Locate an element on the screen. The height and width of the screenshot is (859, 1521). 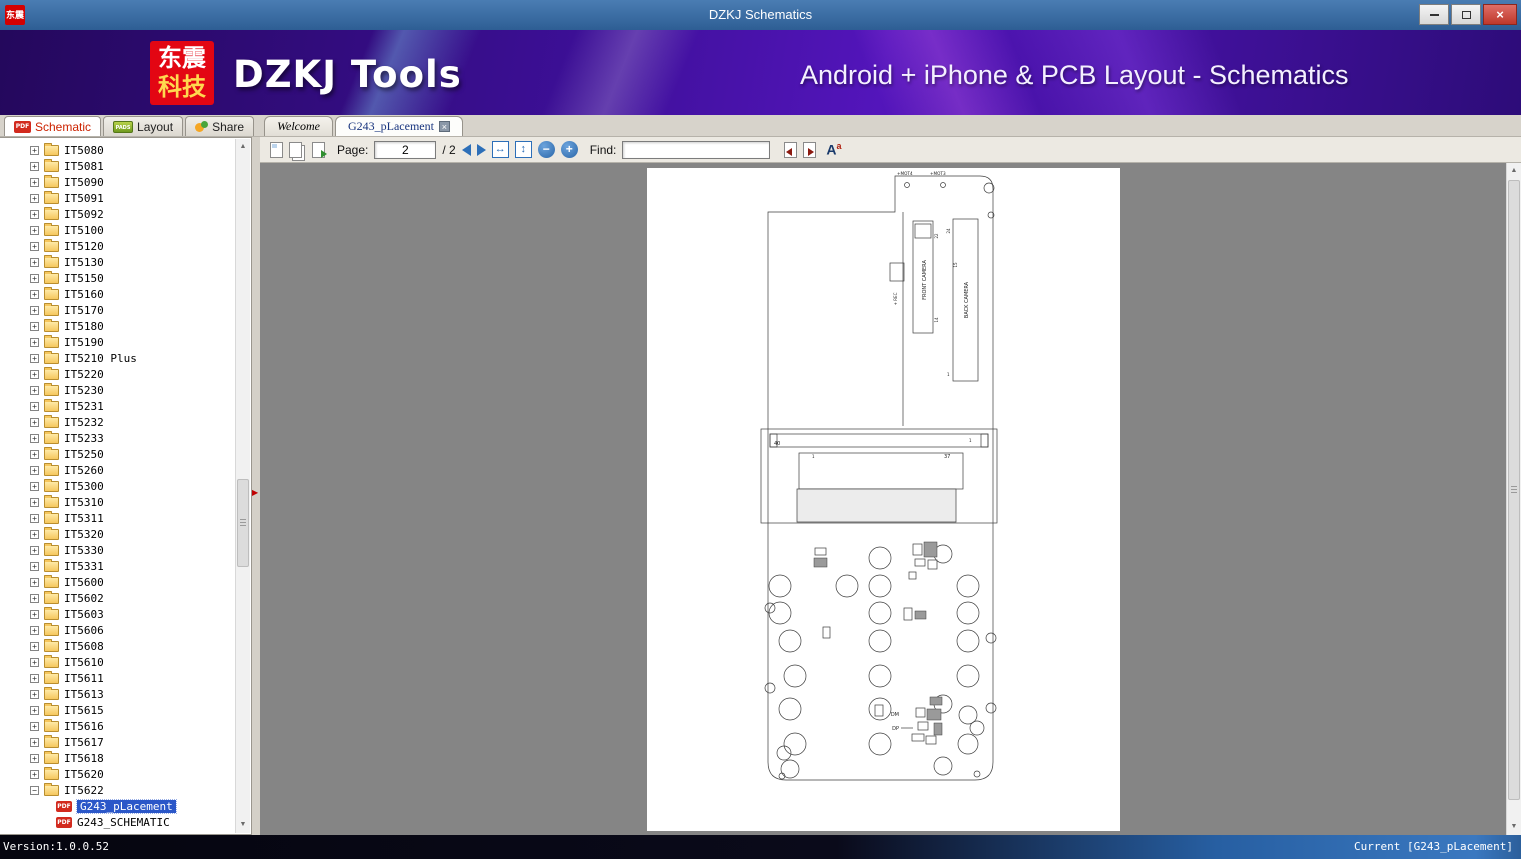
tree-item-it5080: + IT5080 is located at coordinates (117, 150).